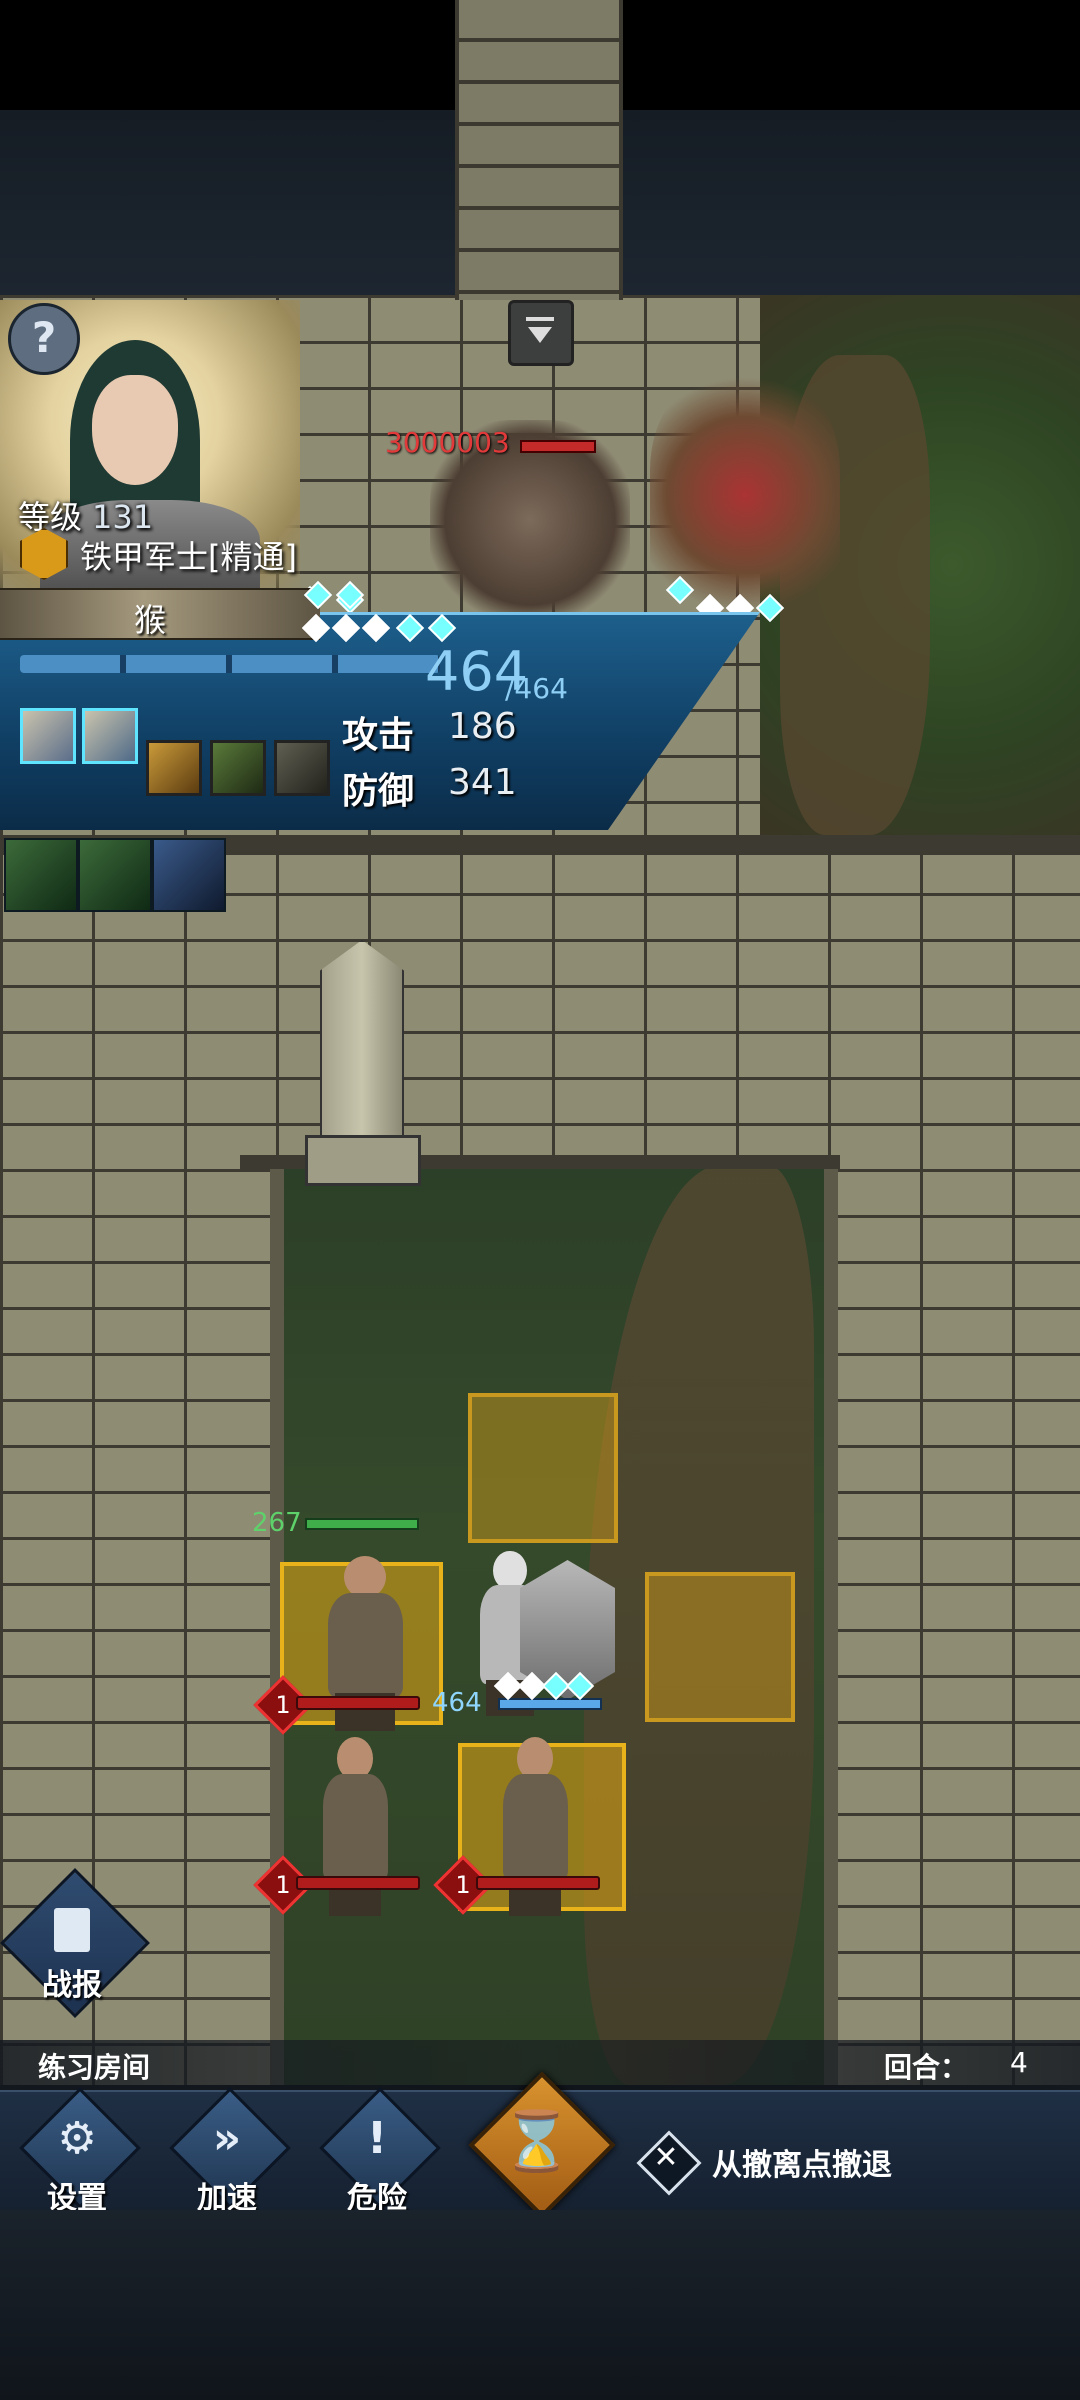 This screenshot has height=2400, width=1080. I want to click on hourglass-icon: ⌛, so click(537, 2141).